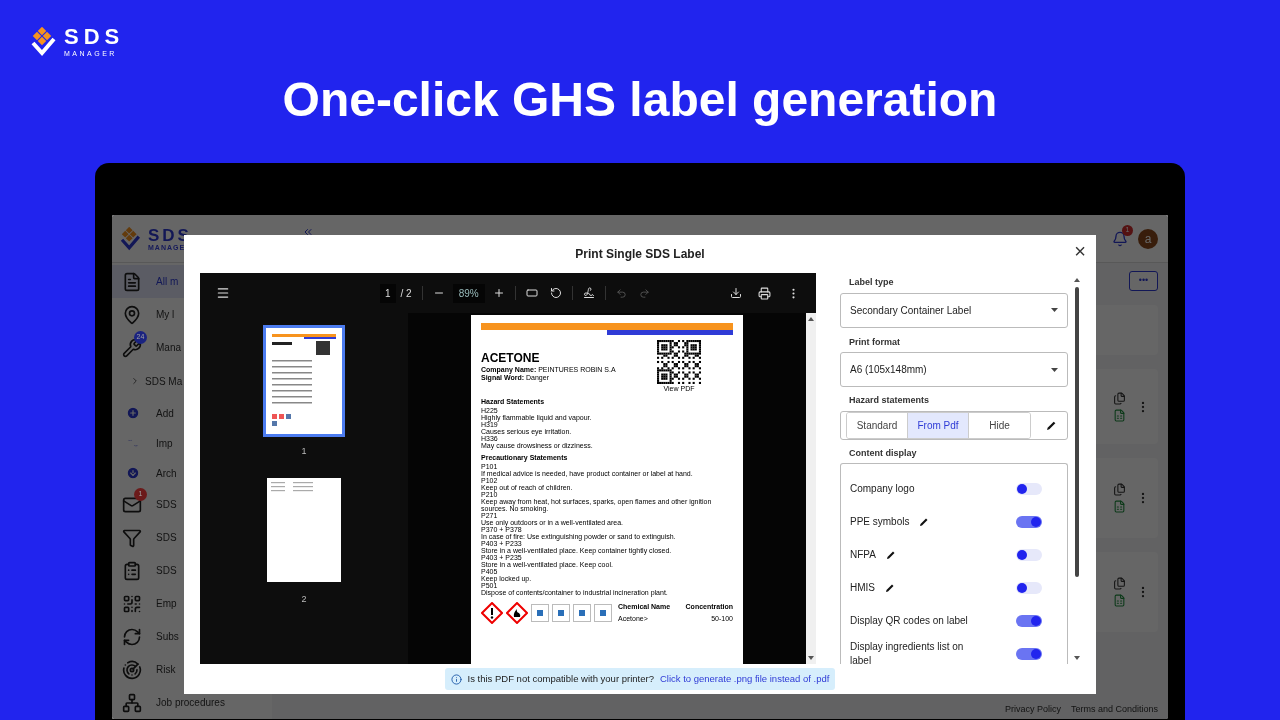  What do you see at coordinates (764, 293) in the screenshot?
I see `print-icon` at bounding box center [764, 293].